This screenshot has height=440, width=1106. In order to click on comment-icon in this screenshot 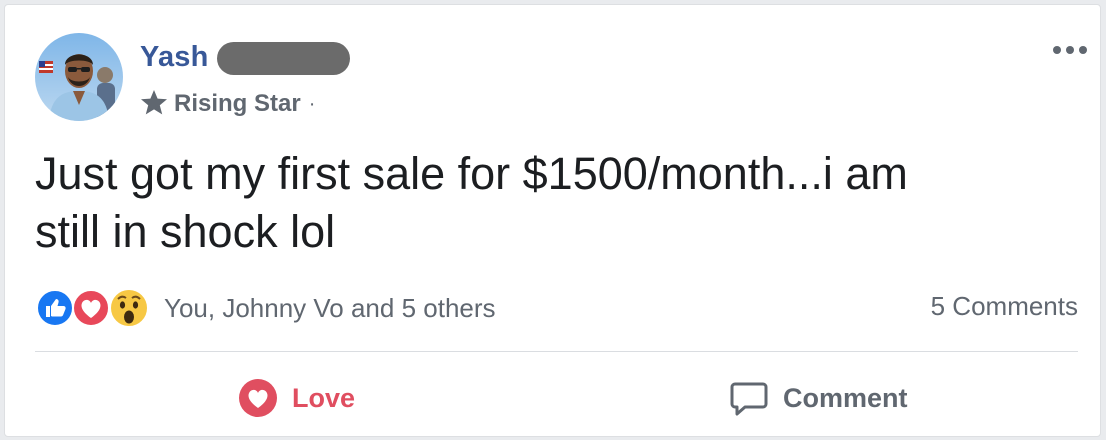, I will do `click(749, 398)`.